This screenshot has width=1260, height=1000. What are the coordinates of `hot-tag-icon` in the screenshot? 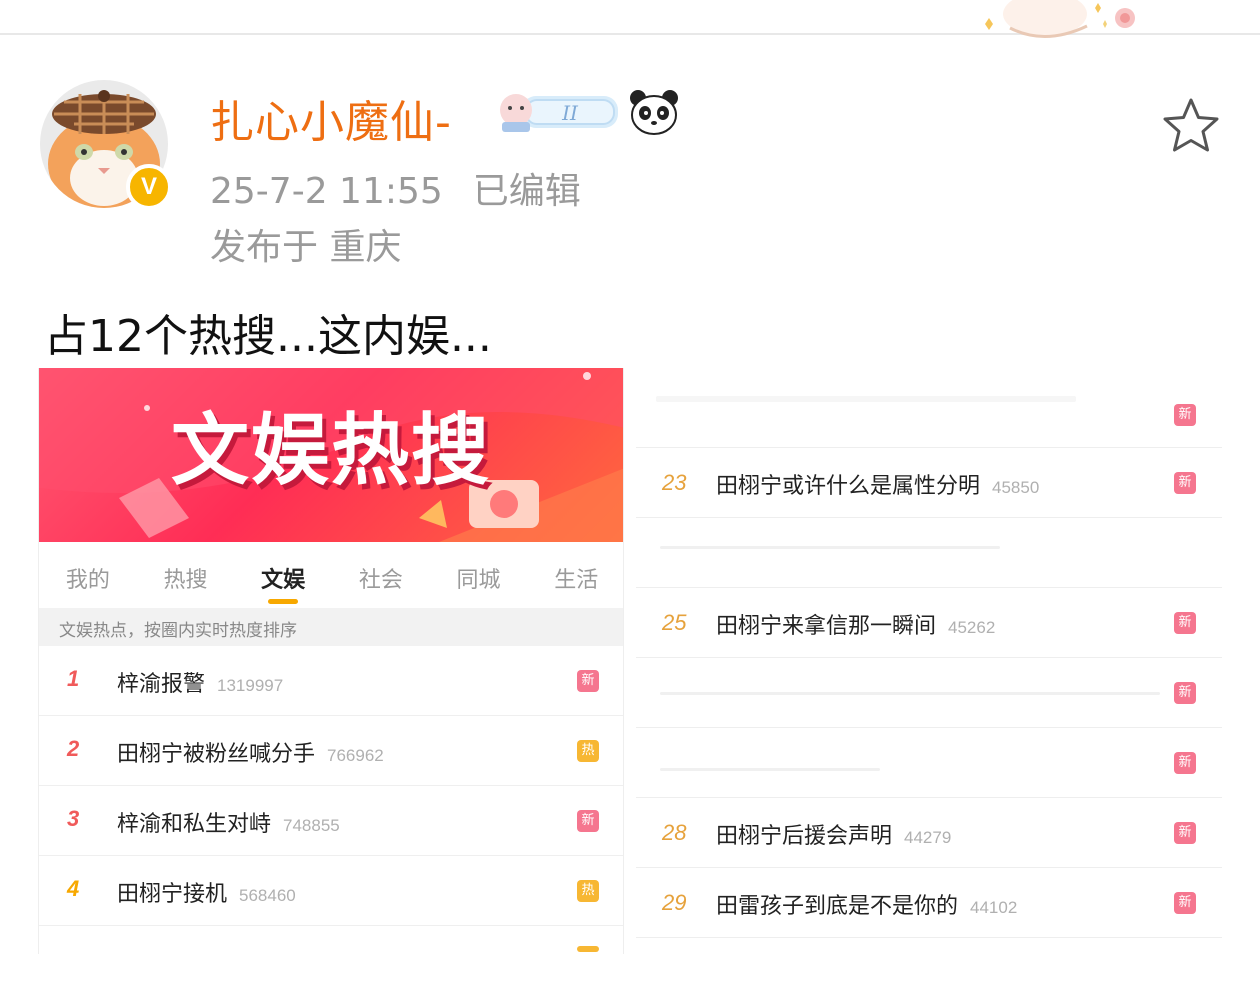 It's located at (588, 949).